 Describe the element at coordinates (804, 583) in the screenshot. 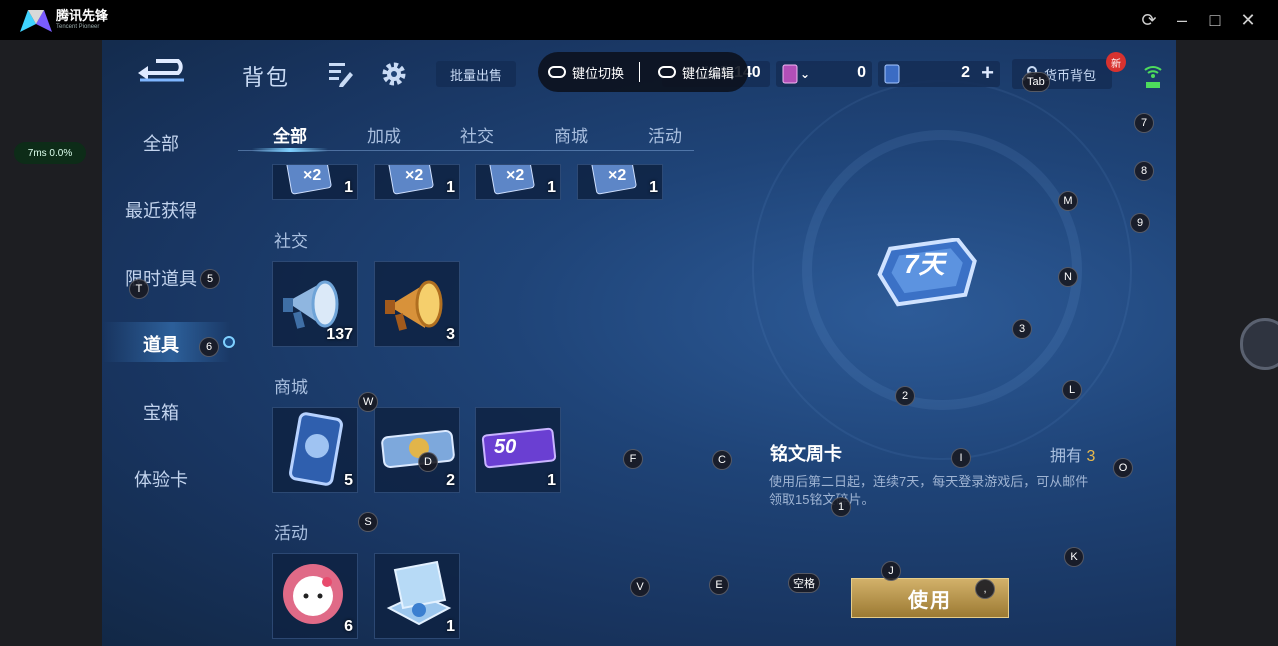

I see `key-badge-space: 空格` at that location.